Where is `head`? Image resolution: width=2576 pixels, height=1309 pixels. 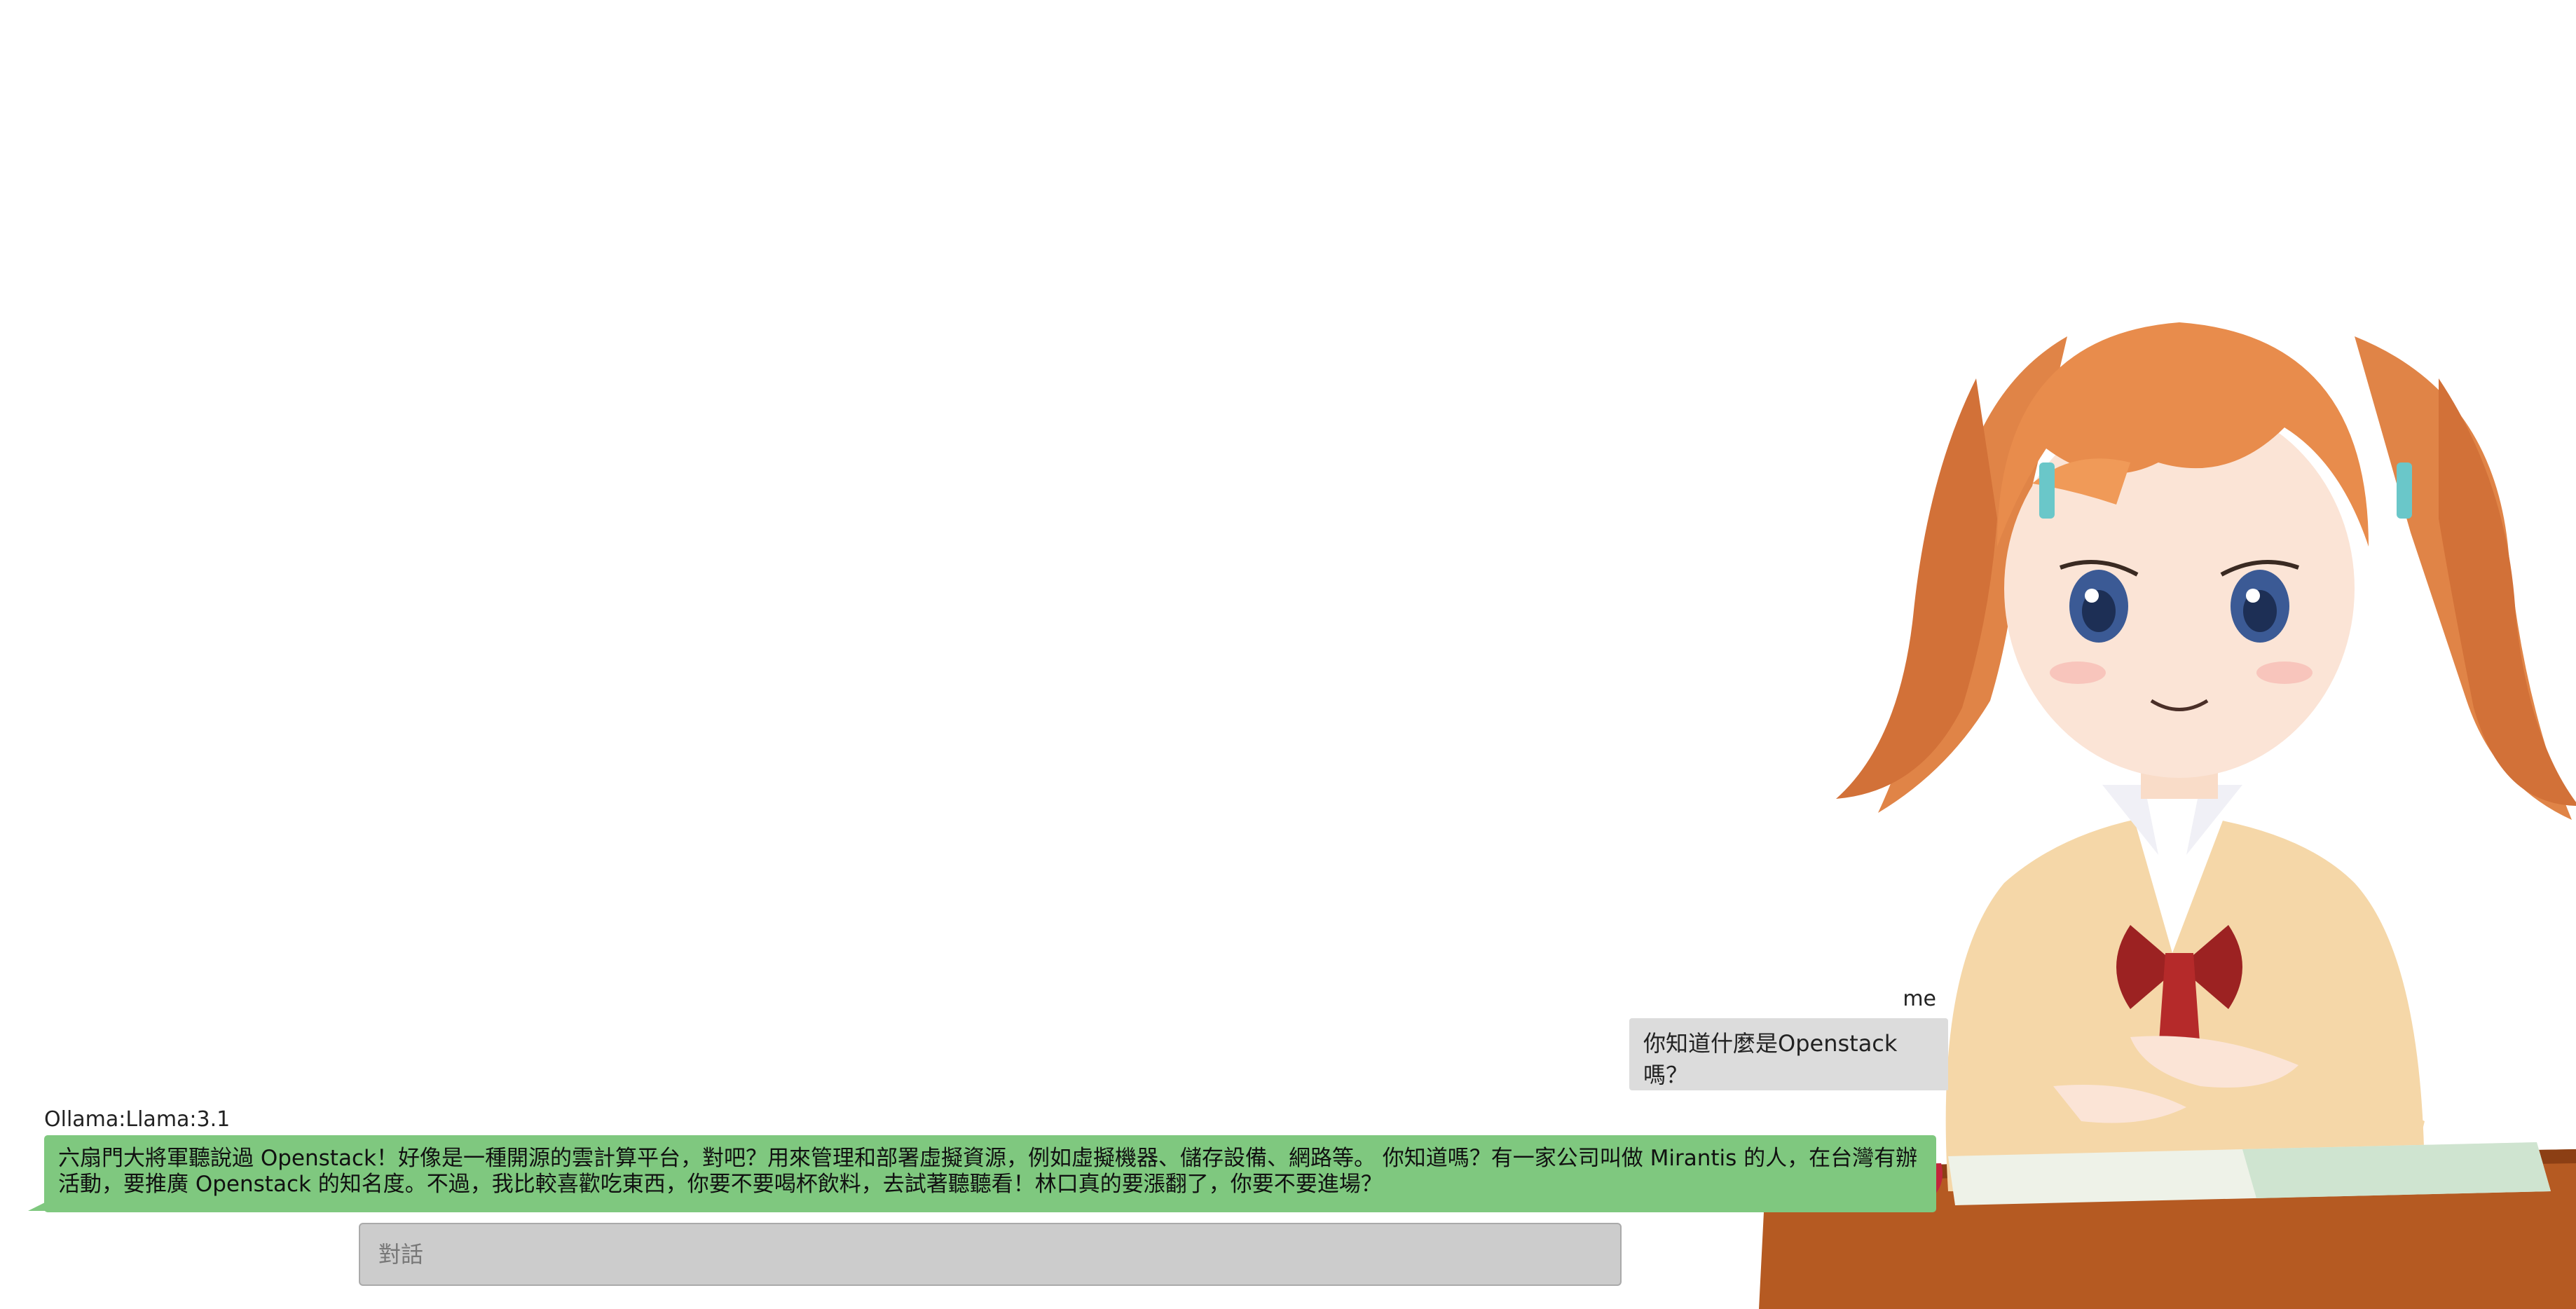 head is located at coordinates (2204, 550).